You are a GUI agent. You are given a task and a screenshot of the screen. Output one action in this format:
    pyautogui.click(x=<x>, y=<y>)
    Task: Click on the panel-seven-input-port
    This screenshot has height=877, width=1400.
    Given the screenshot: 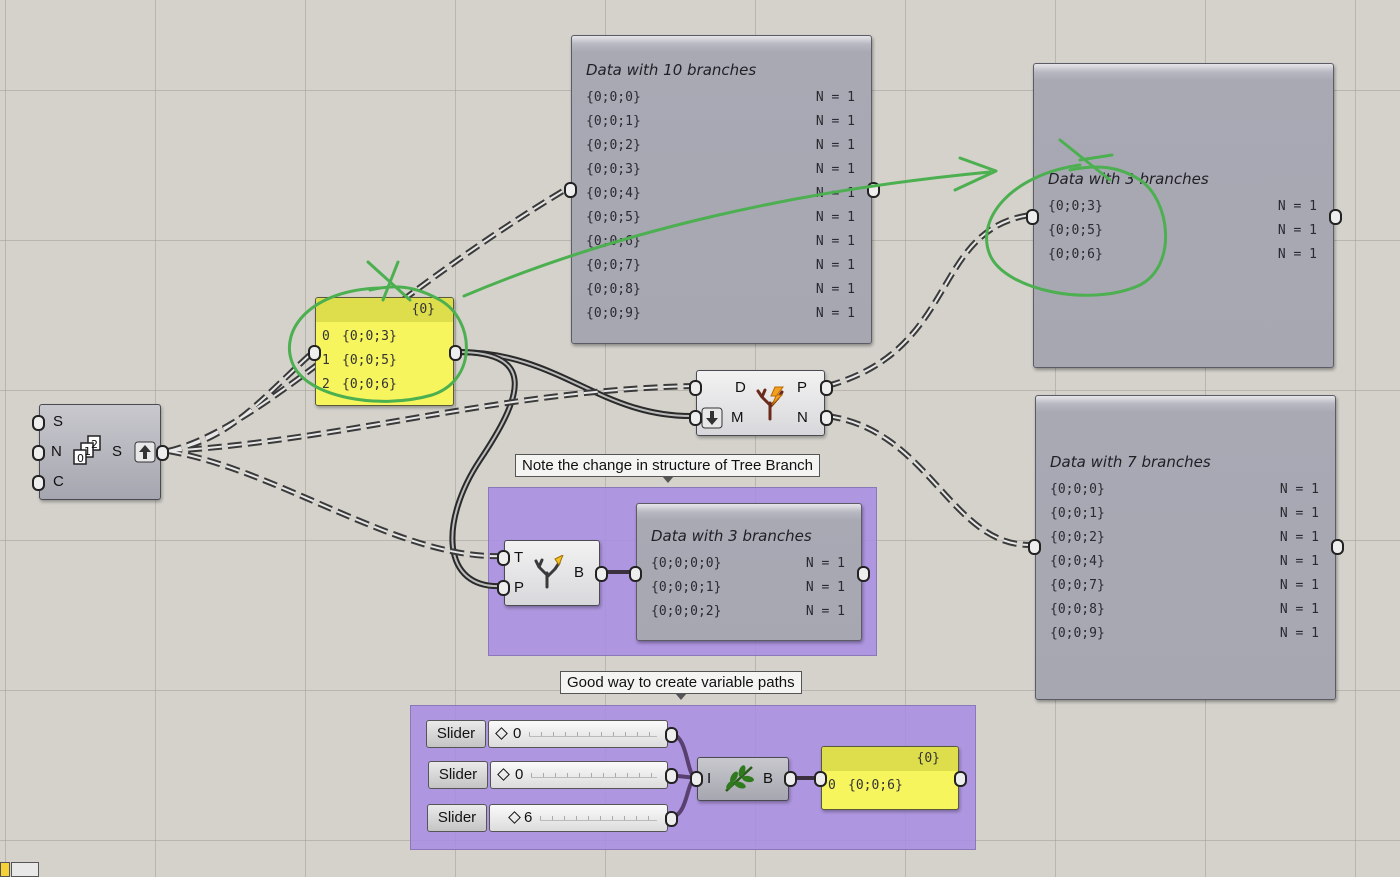 What is the action you would take?
    pyautogui.click(x=1034, y=547)
    